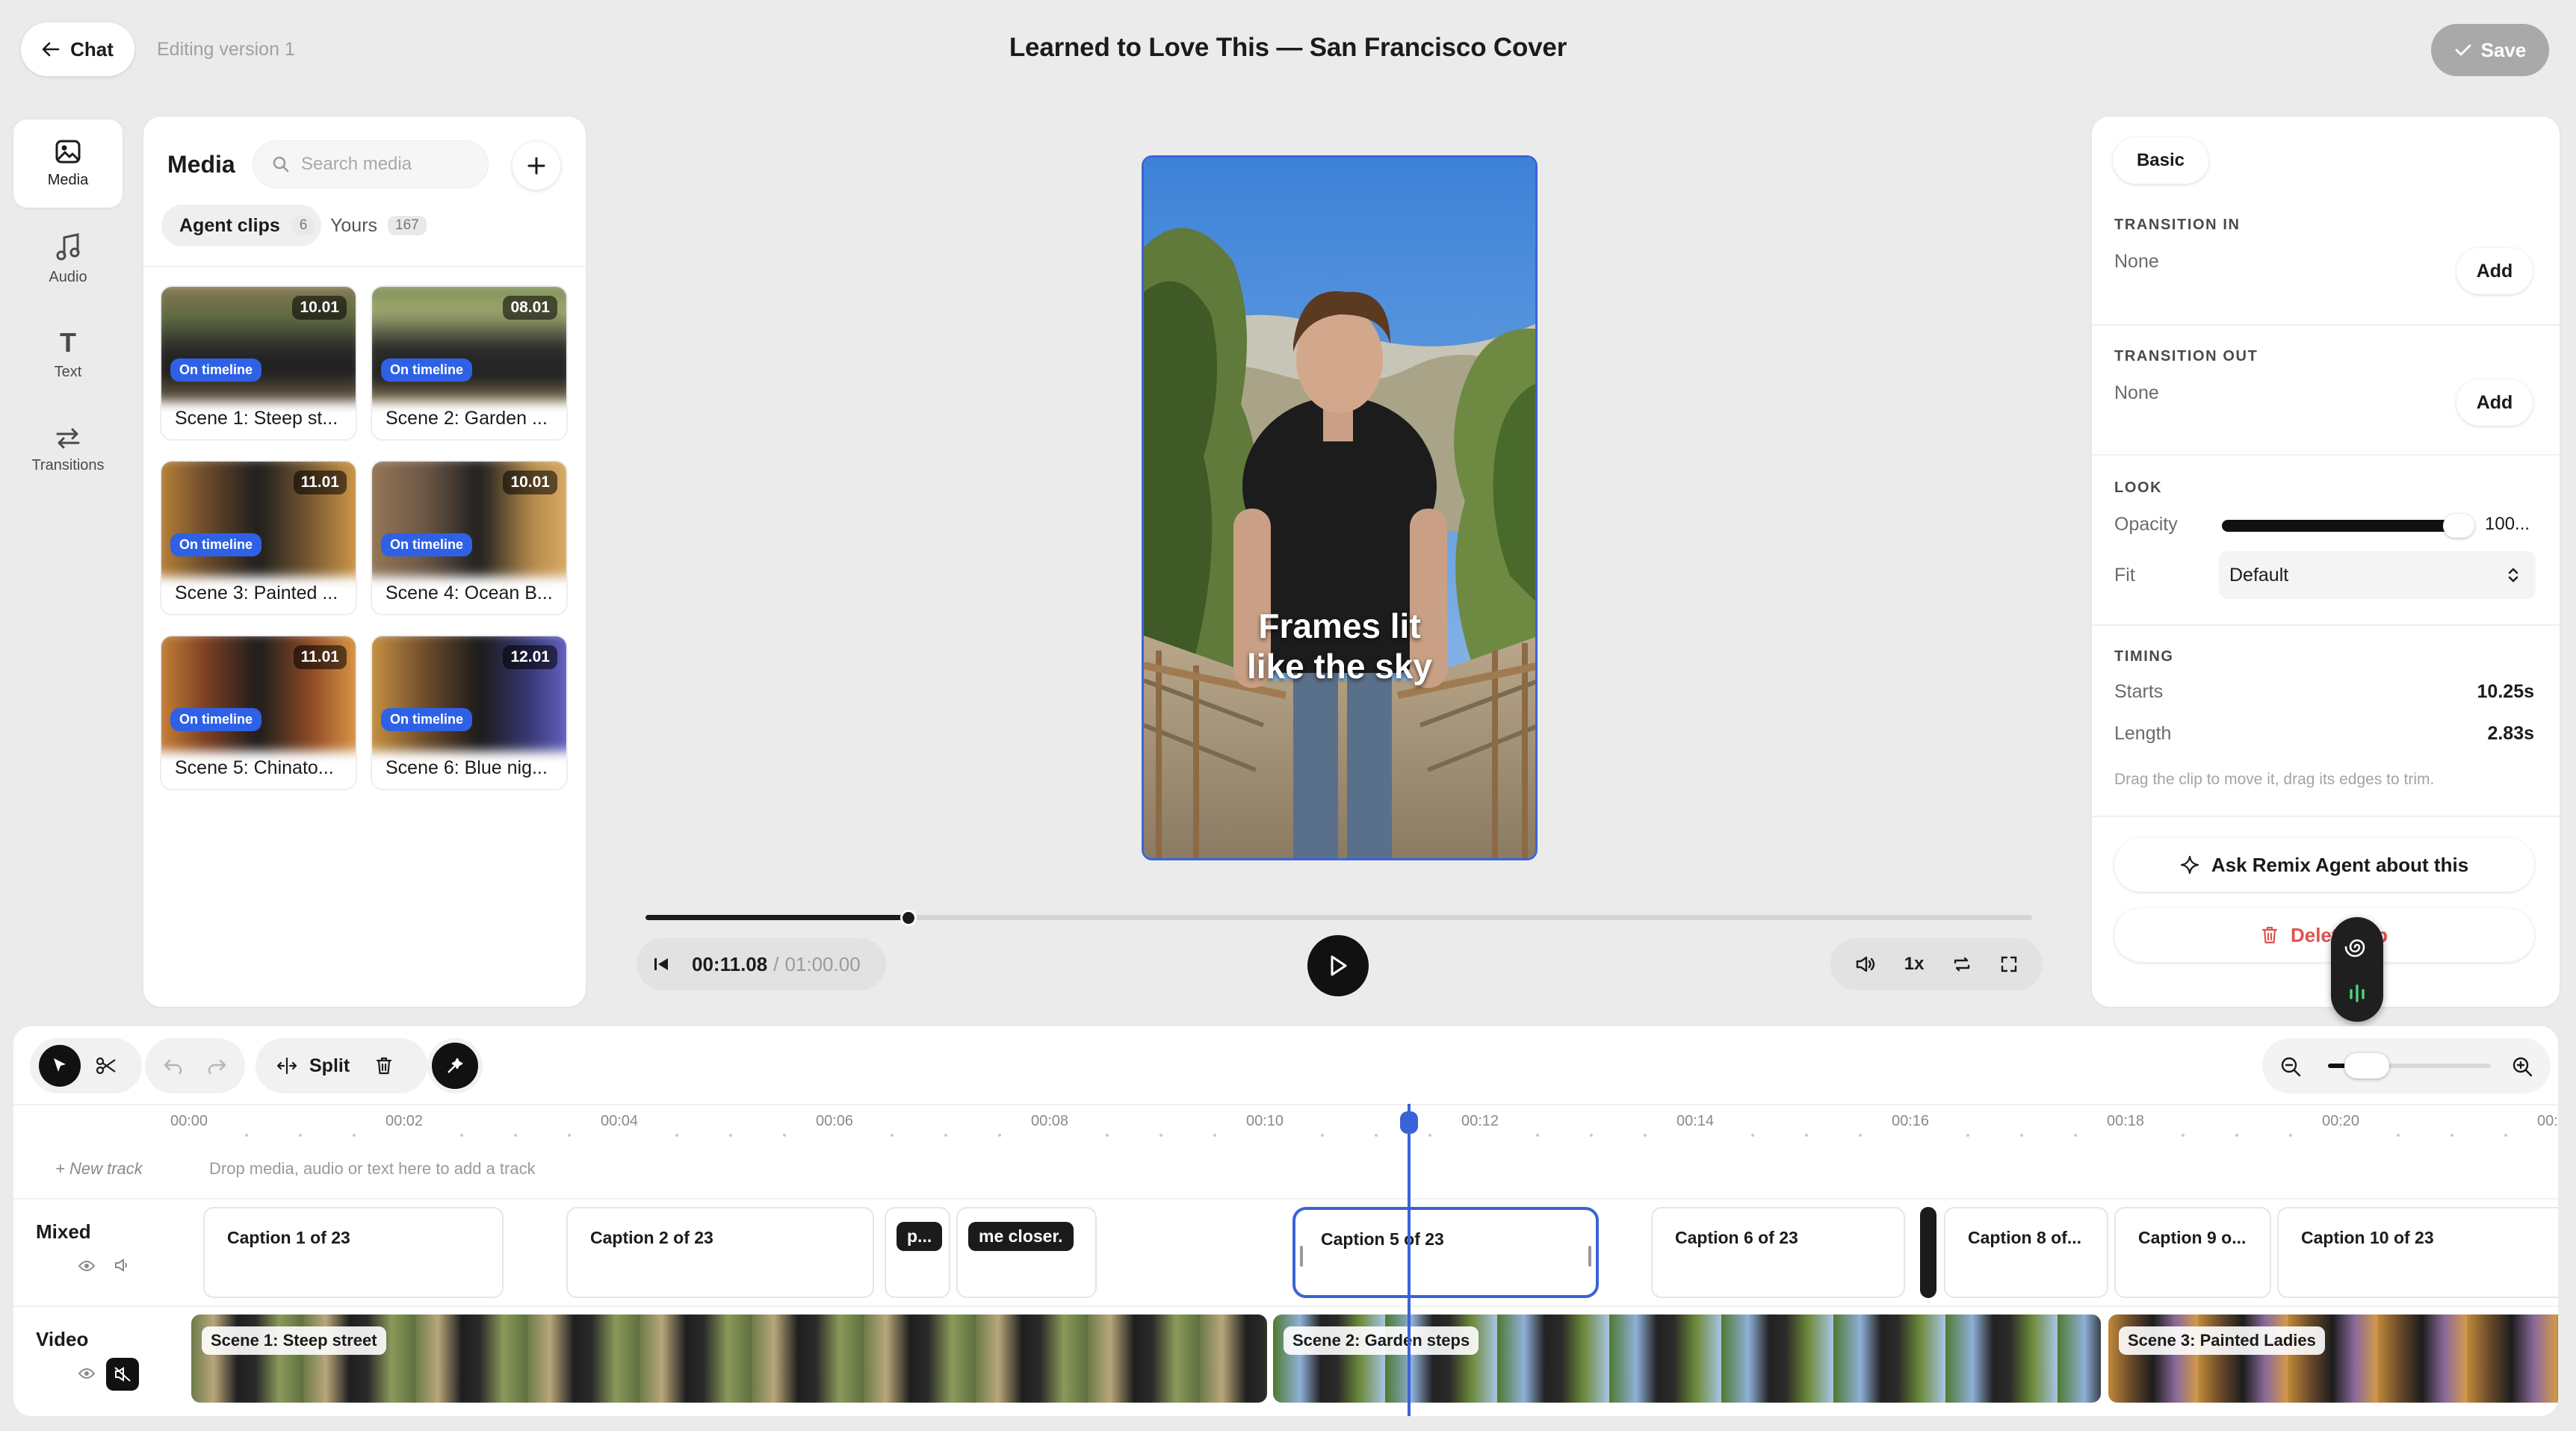 The width and height of the screenshot is (2576, 1431). What do you see at coordinates (2463, 51) in the screenshot?
I see `checkmark-icon` at bounding box center [2463, 51].